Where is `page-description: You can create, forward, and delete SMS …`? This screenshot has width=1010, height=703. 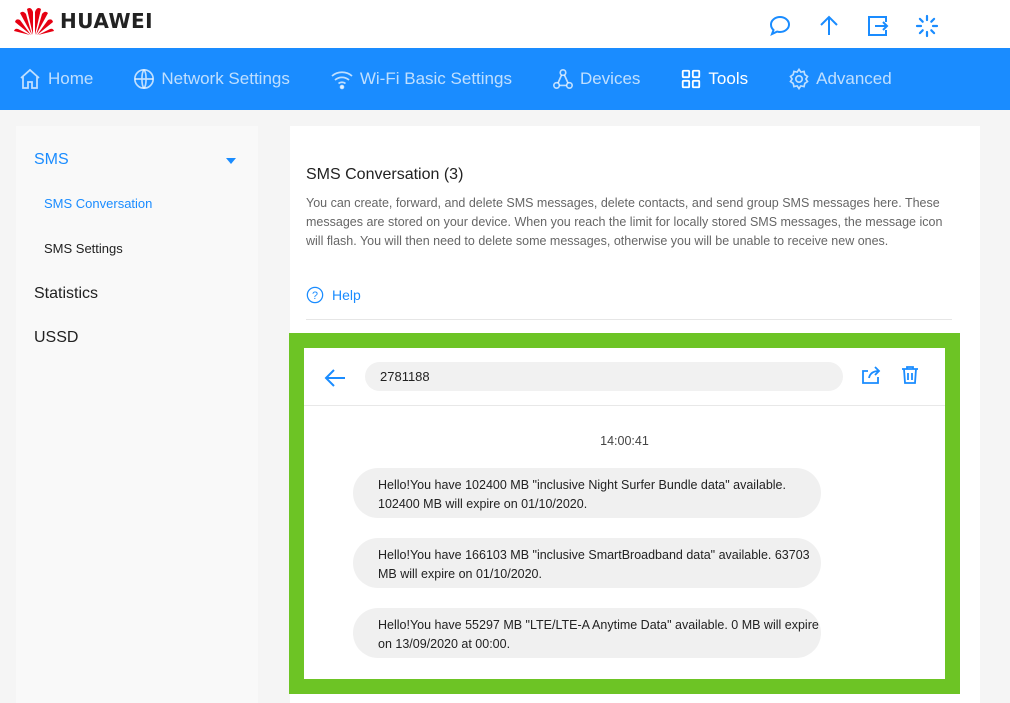
page-description: You can create, forward, and delete SMS … is located at coordinates (624, 222).